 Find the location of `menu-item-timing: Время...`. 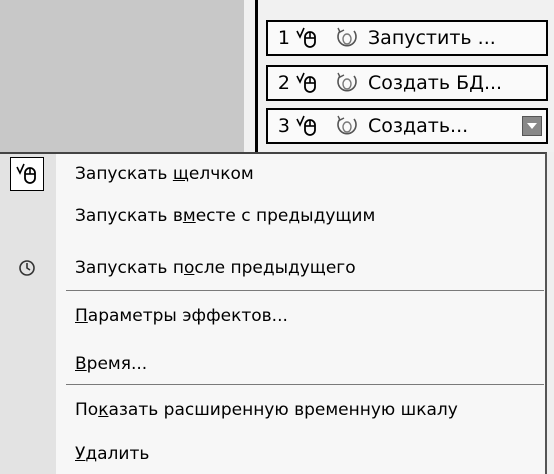

menu-item-timing: Время... is located at coordinates (272, 364).